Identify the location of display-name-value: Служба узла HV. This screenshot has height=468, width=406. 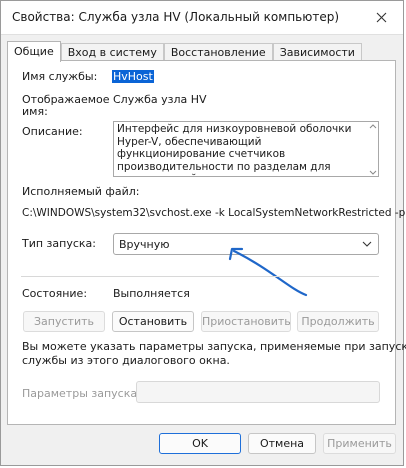
(160, 99).